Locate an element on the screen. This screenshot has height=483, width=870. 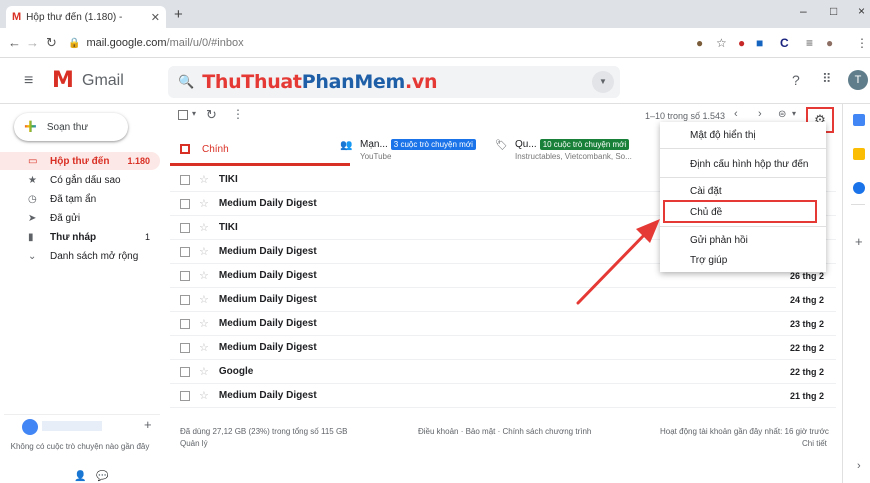
manage-storage-link: Quản lý is located at coordinates (194, 443).